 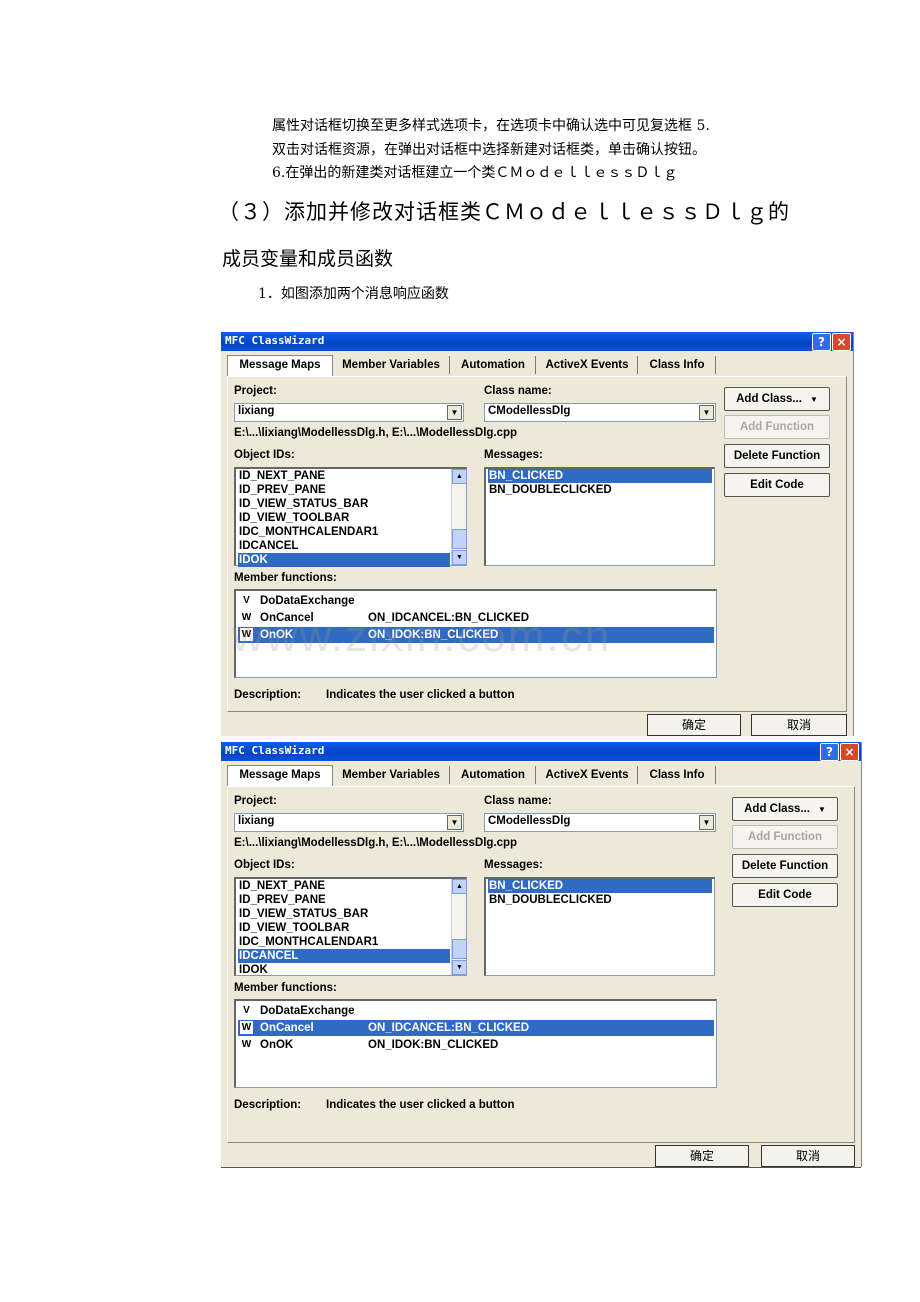 I want to click on section-heading: （３）添加并修改对话框类ＣＭｏｄｅｌｌｅｓｓＤｌｇ的, so click(x=504, y=212).